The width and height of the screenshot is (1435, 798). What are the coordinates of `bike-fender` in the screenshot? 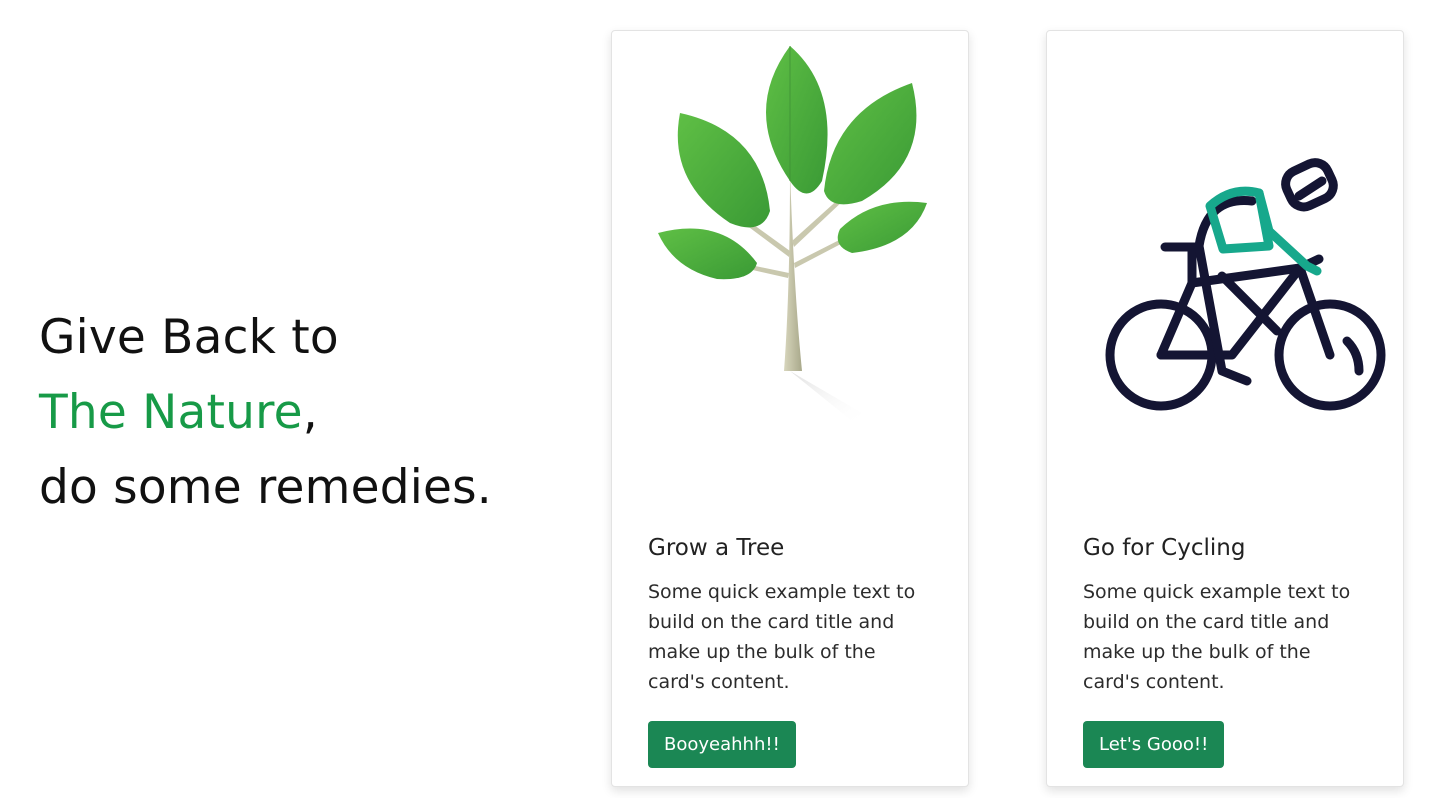 It's located at (1353, 356).